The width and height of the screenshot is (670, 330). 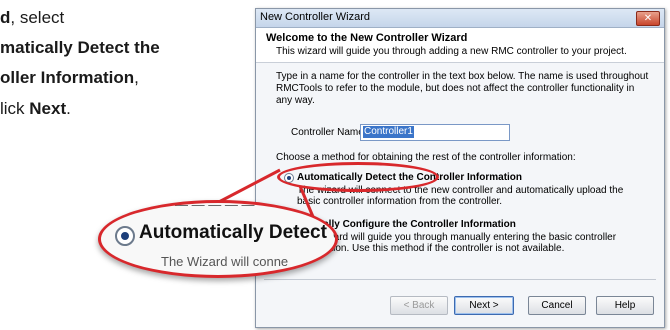 I want to click on header-title: Welcome to the New Controller Wizard, so click(x=367, y=38).